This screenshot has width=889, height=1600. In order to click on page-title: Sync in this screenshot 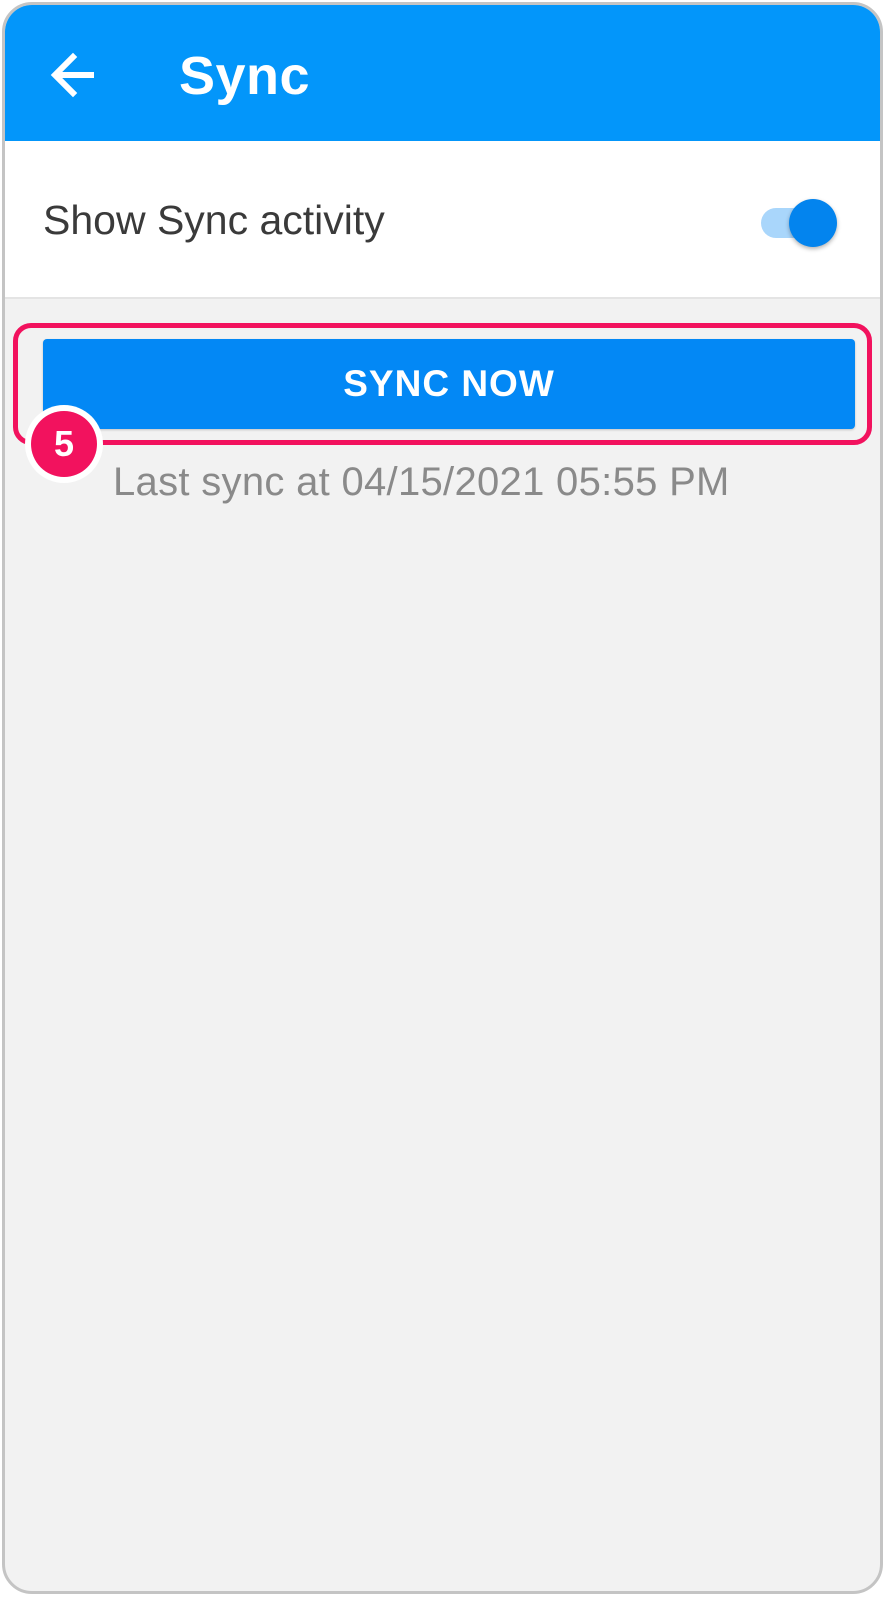, I will do `click(245, 76)`.